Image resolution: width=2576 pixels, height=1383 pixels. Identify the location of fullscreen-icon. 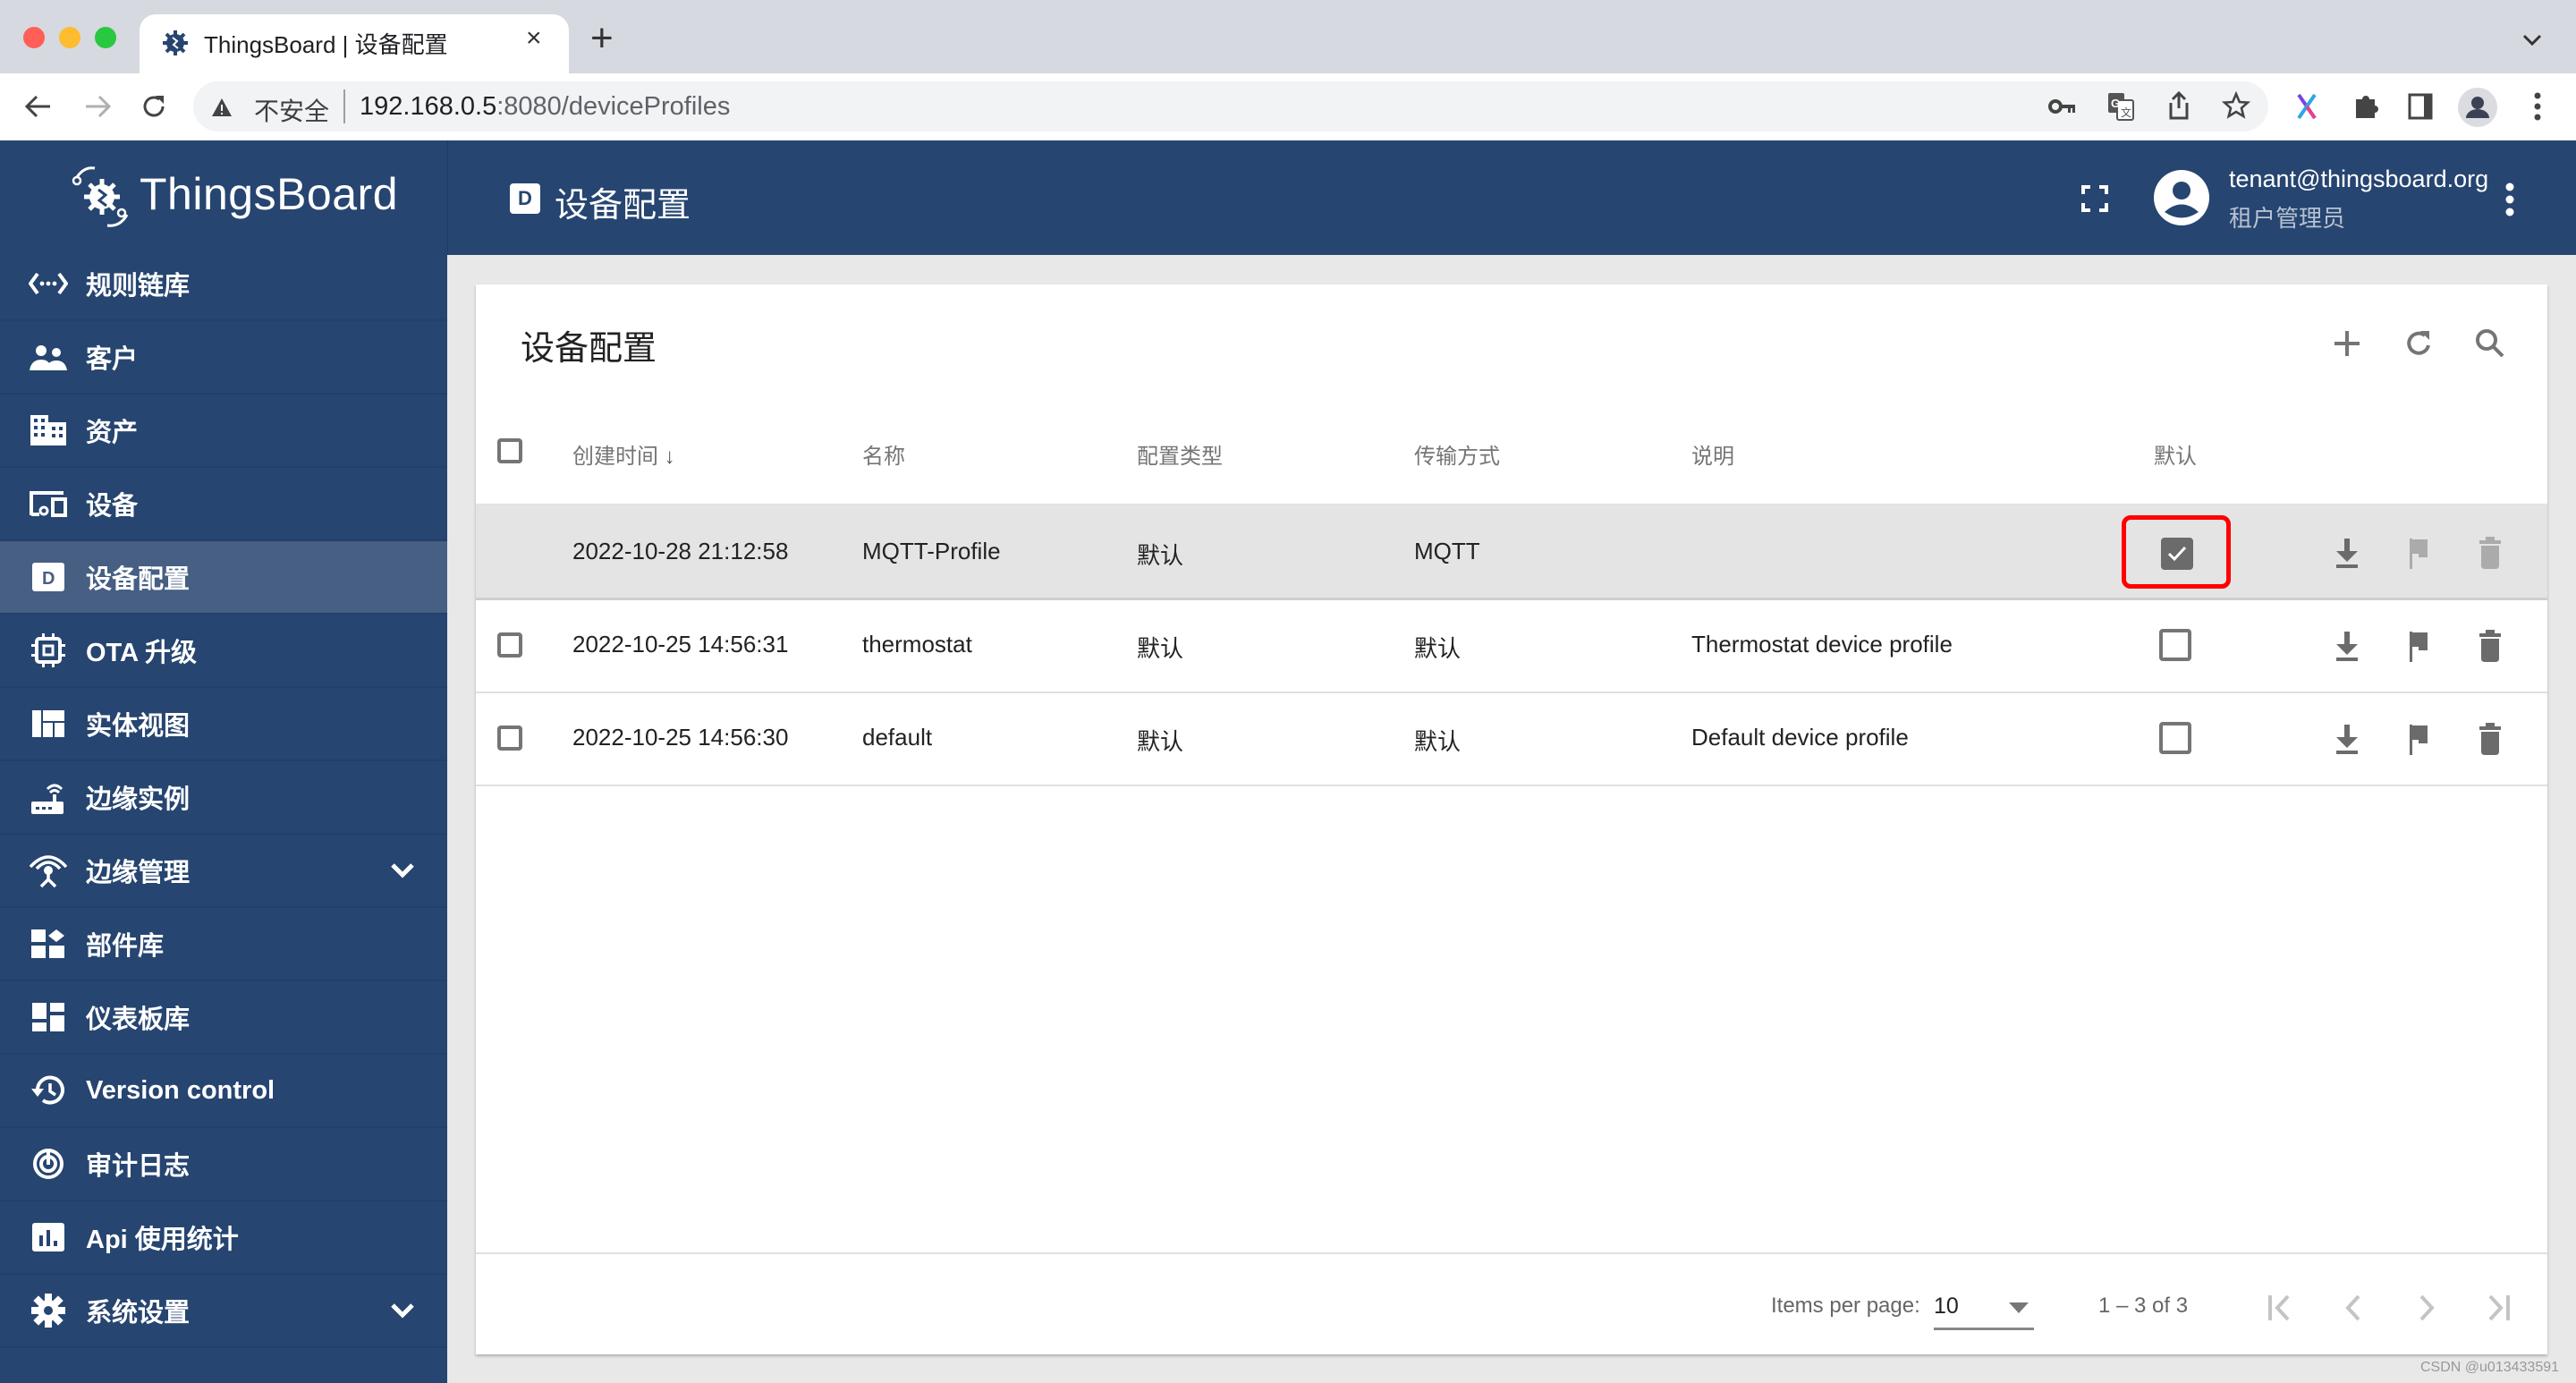
(2094, 199).